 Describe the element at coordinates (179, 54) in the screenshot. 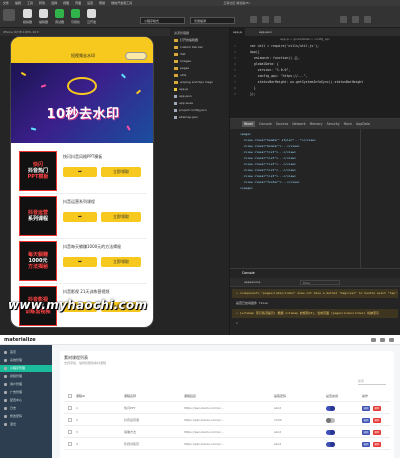

I see `file-tree-item: dist` at that location.